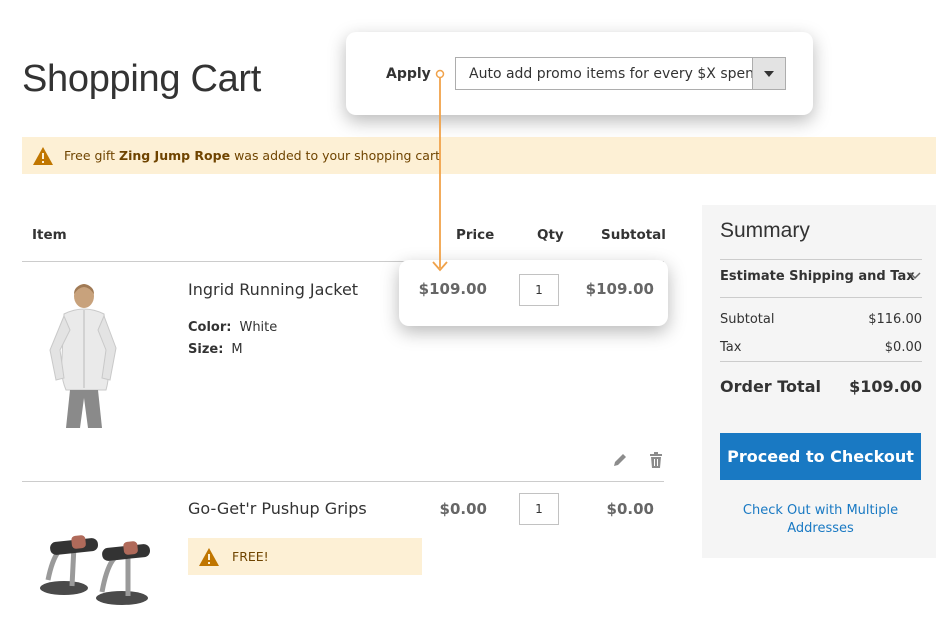  Describe the element at coordinates (820, 520) in the screenshot. I see `multiple-addresses-link: Check Out with Multiple Addresses` at that location.